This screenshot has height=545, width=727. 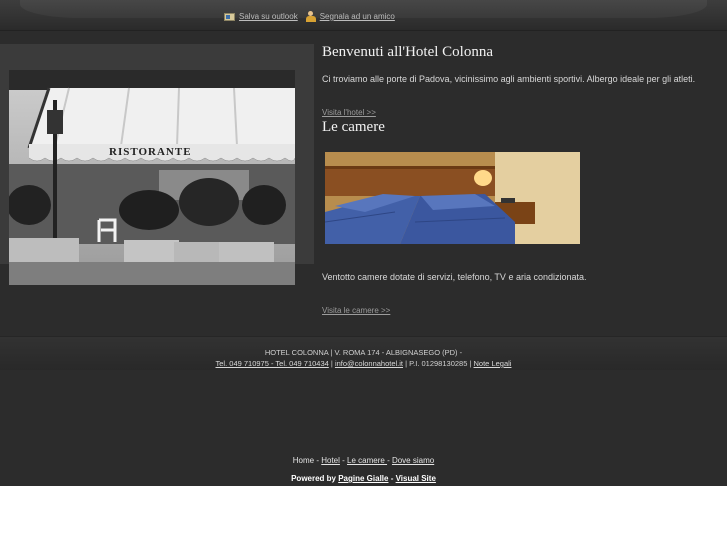 I want to click on footer-piva: | P.I. 01298130285 |, so click(x=438, y=363).